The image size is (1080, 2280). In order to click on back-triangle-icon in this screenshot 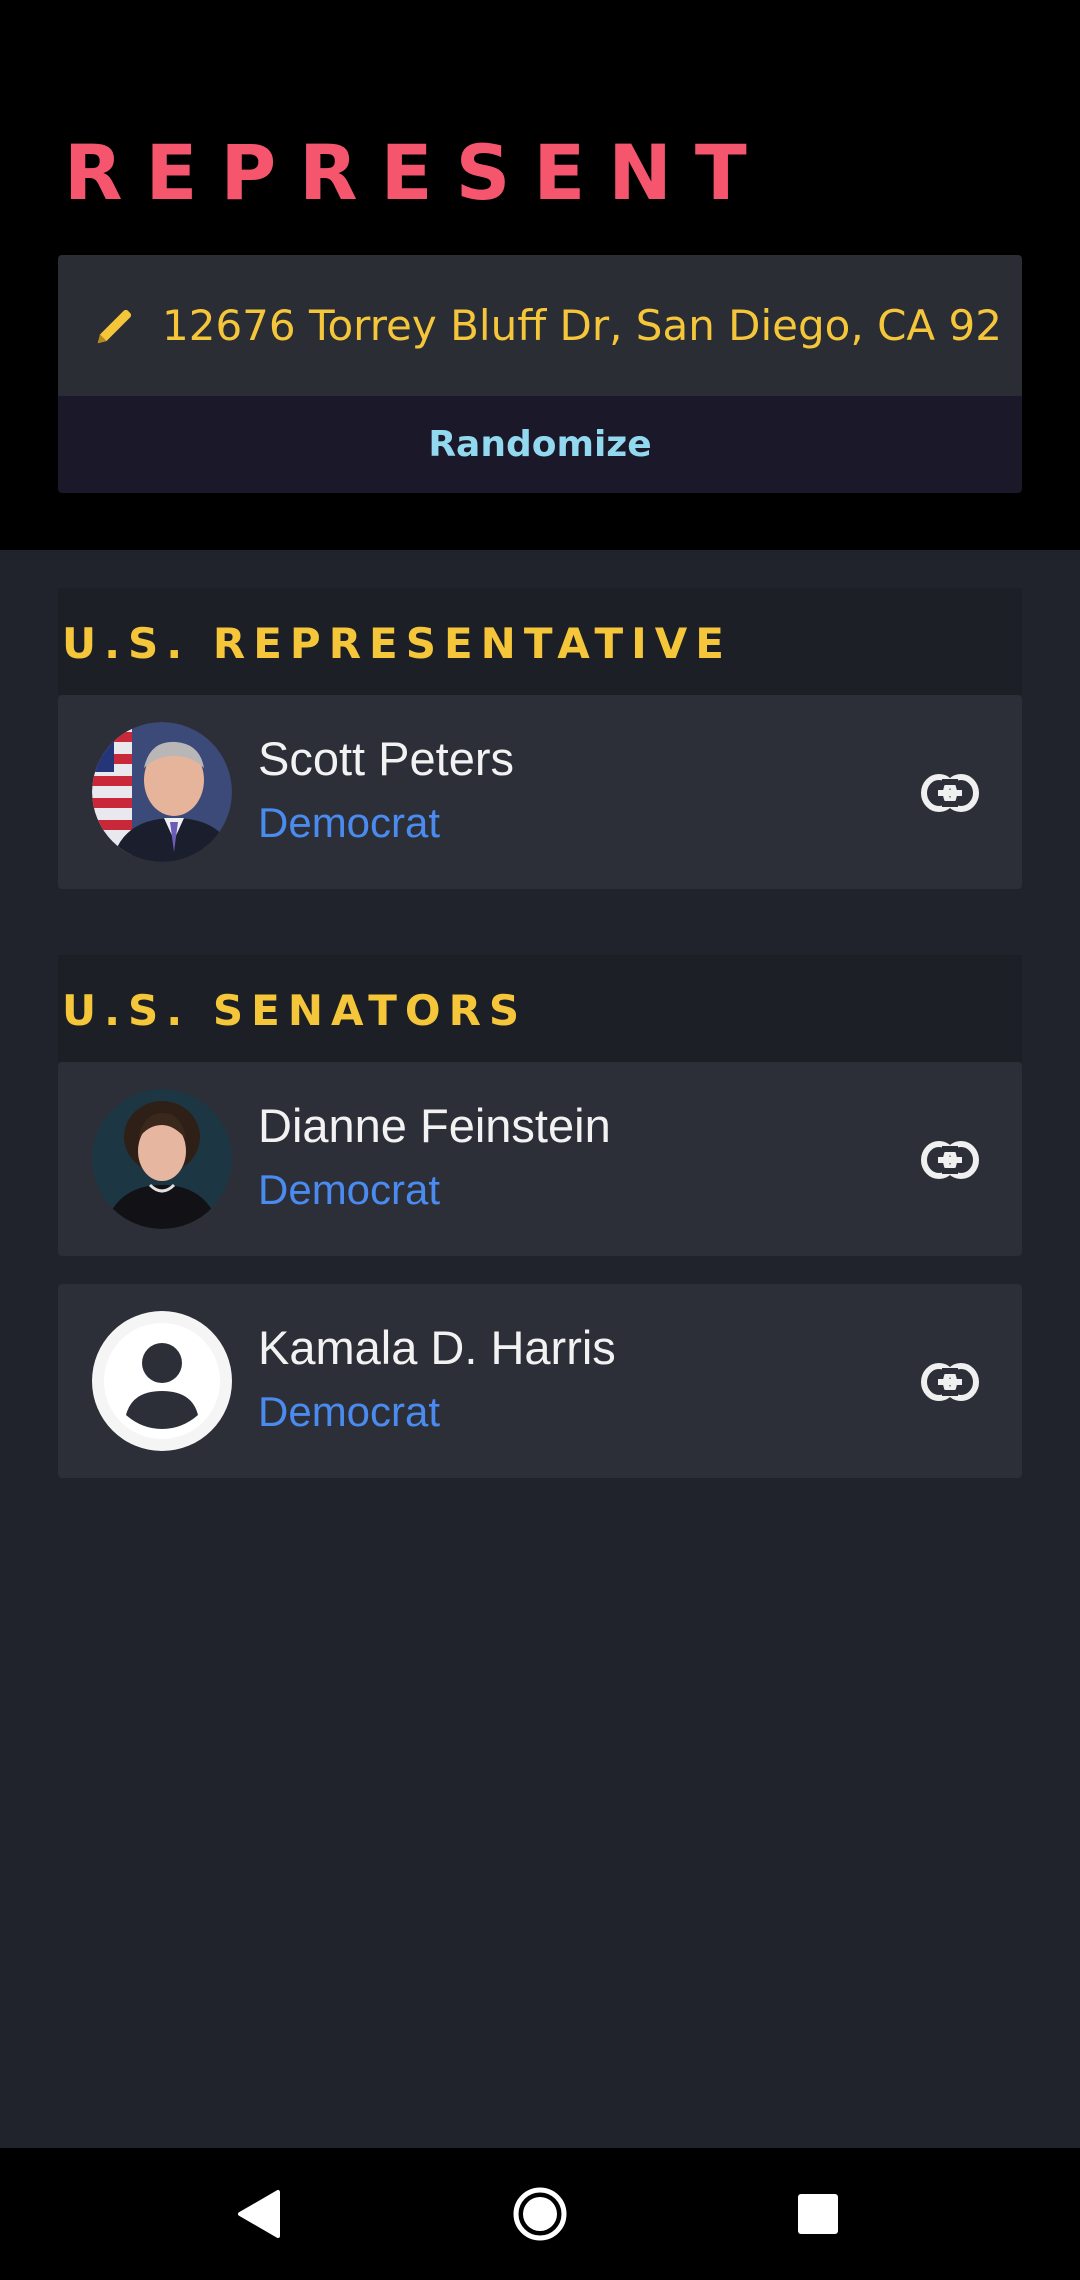, I will do `click(260, 2214)`.